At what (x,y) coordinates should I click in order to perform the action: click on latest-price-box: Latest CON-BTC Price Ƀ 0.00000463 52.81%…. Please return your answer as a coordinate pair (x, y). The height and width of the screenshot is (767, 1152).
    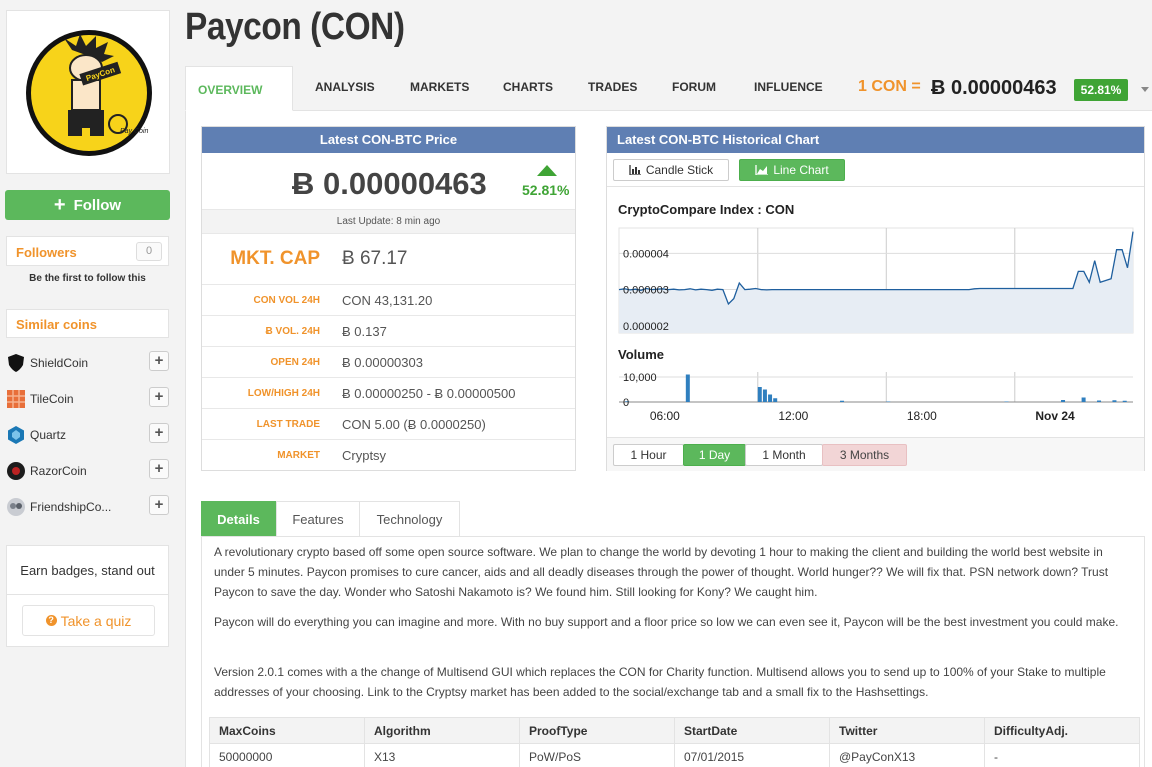
    Looking at the image, I should click on (388, 298).